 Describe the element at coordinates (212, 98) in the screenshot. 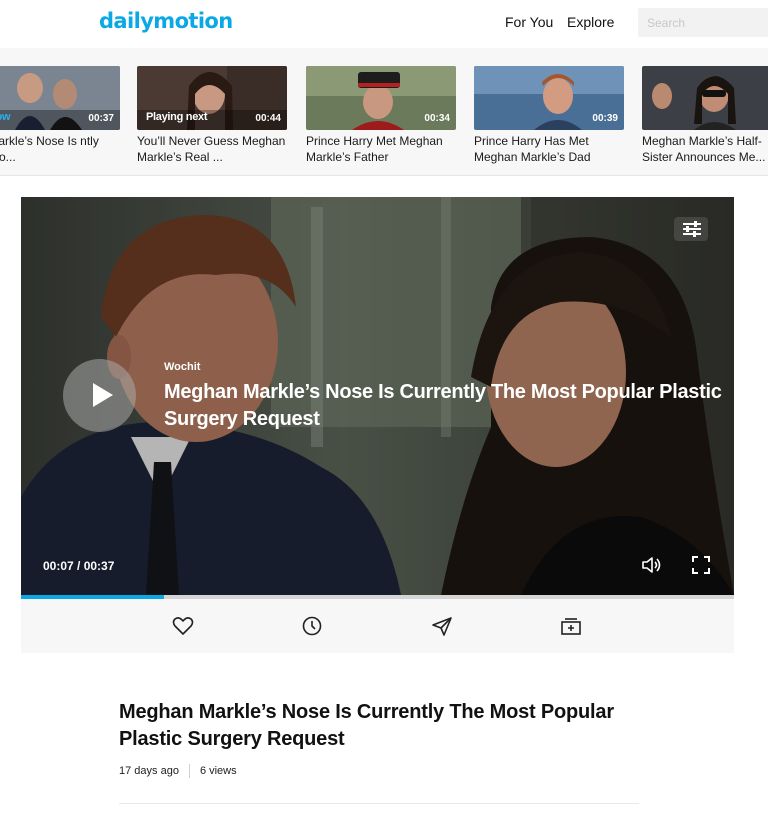

I see `playlist-thumbnail: Playing next 00:44` at that location.